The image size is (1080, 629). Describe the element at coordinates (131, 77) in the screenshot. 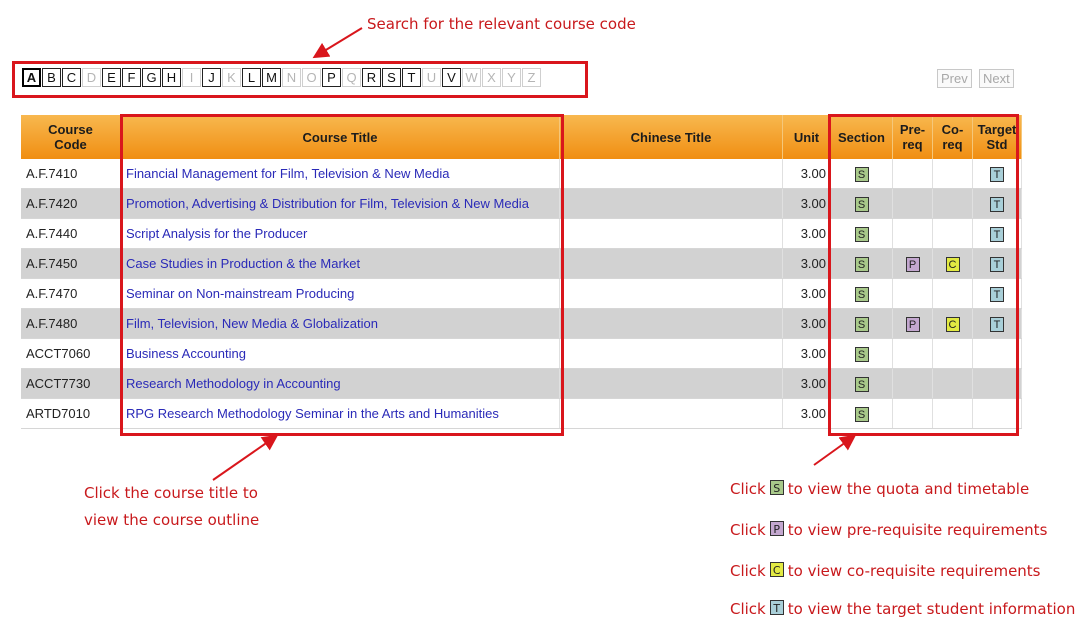

I see `letter-filter-f: F` at that location.